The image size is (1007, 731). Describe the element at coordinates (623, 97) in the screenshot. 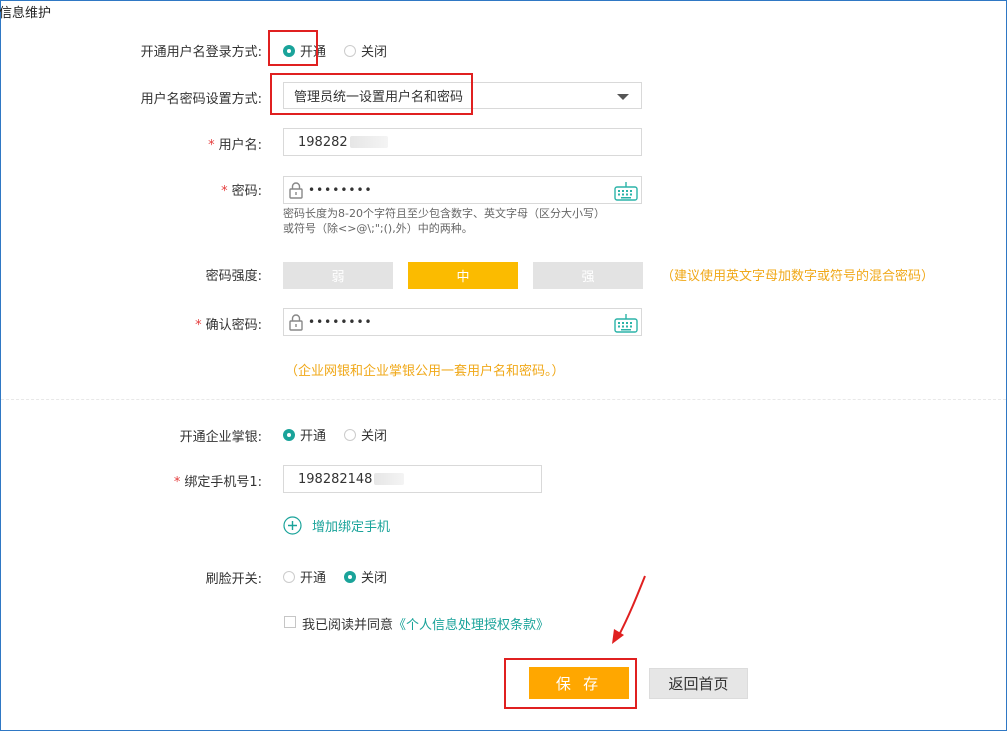

I see `chevron-down-icon` at that location.